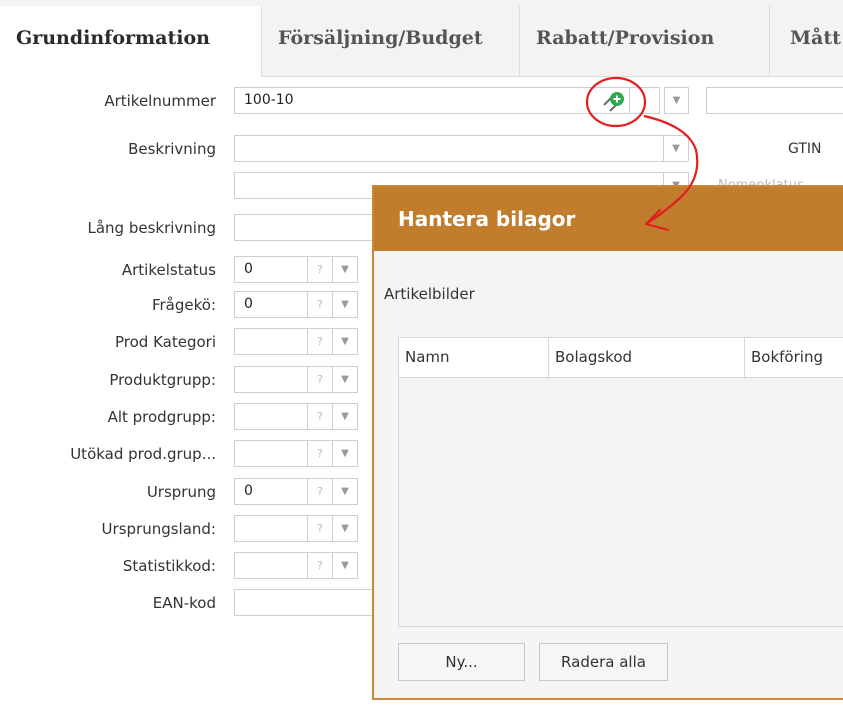  I want to click on artikelnummer-label: Artikelnummer, so click(160, 101).